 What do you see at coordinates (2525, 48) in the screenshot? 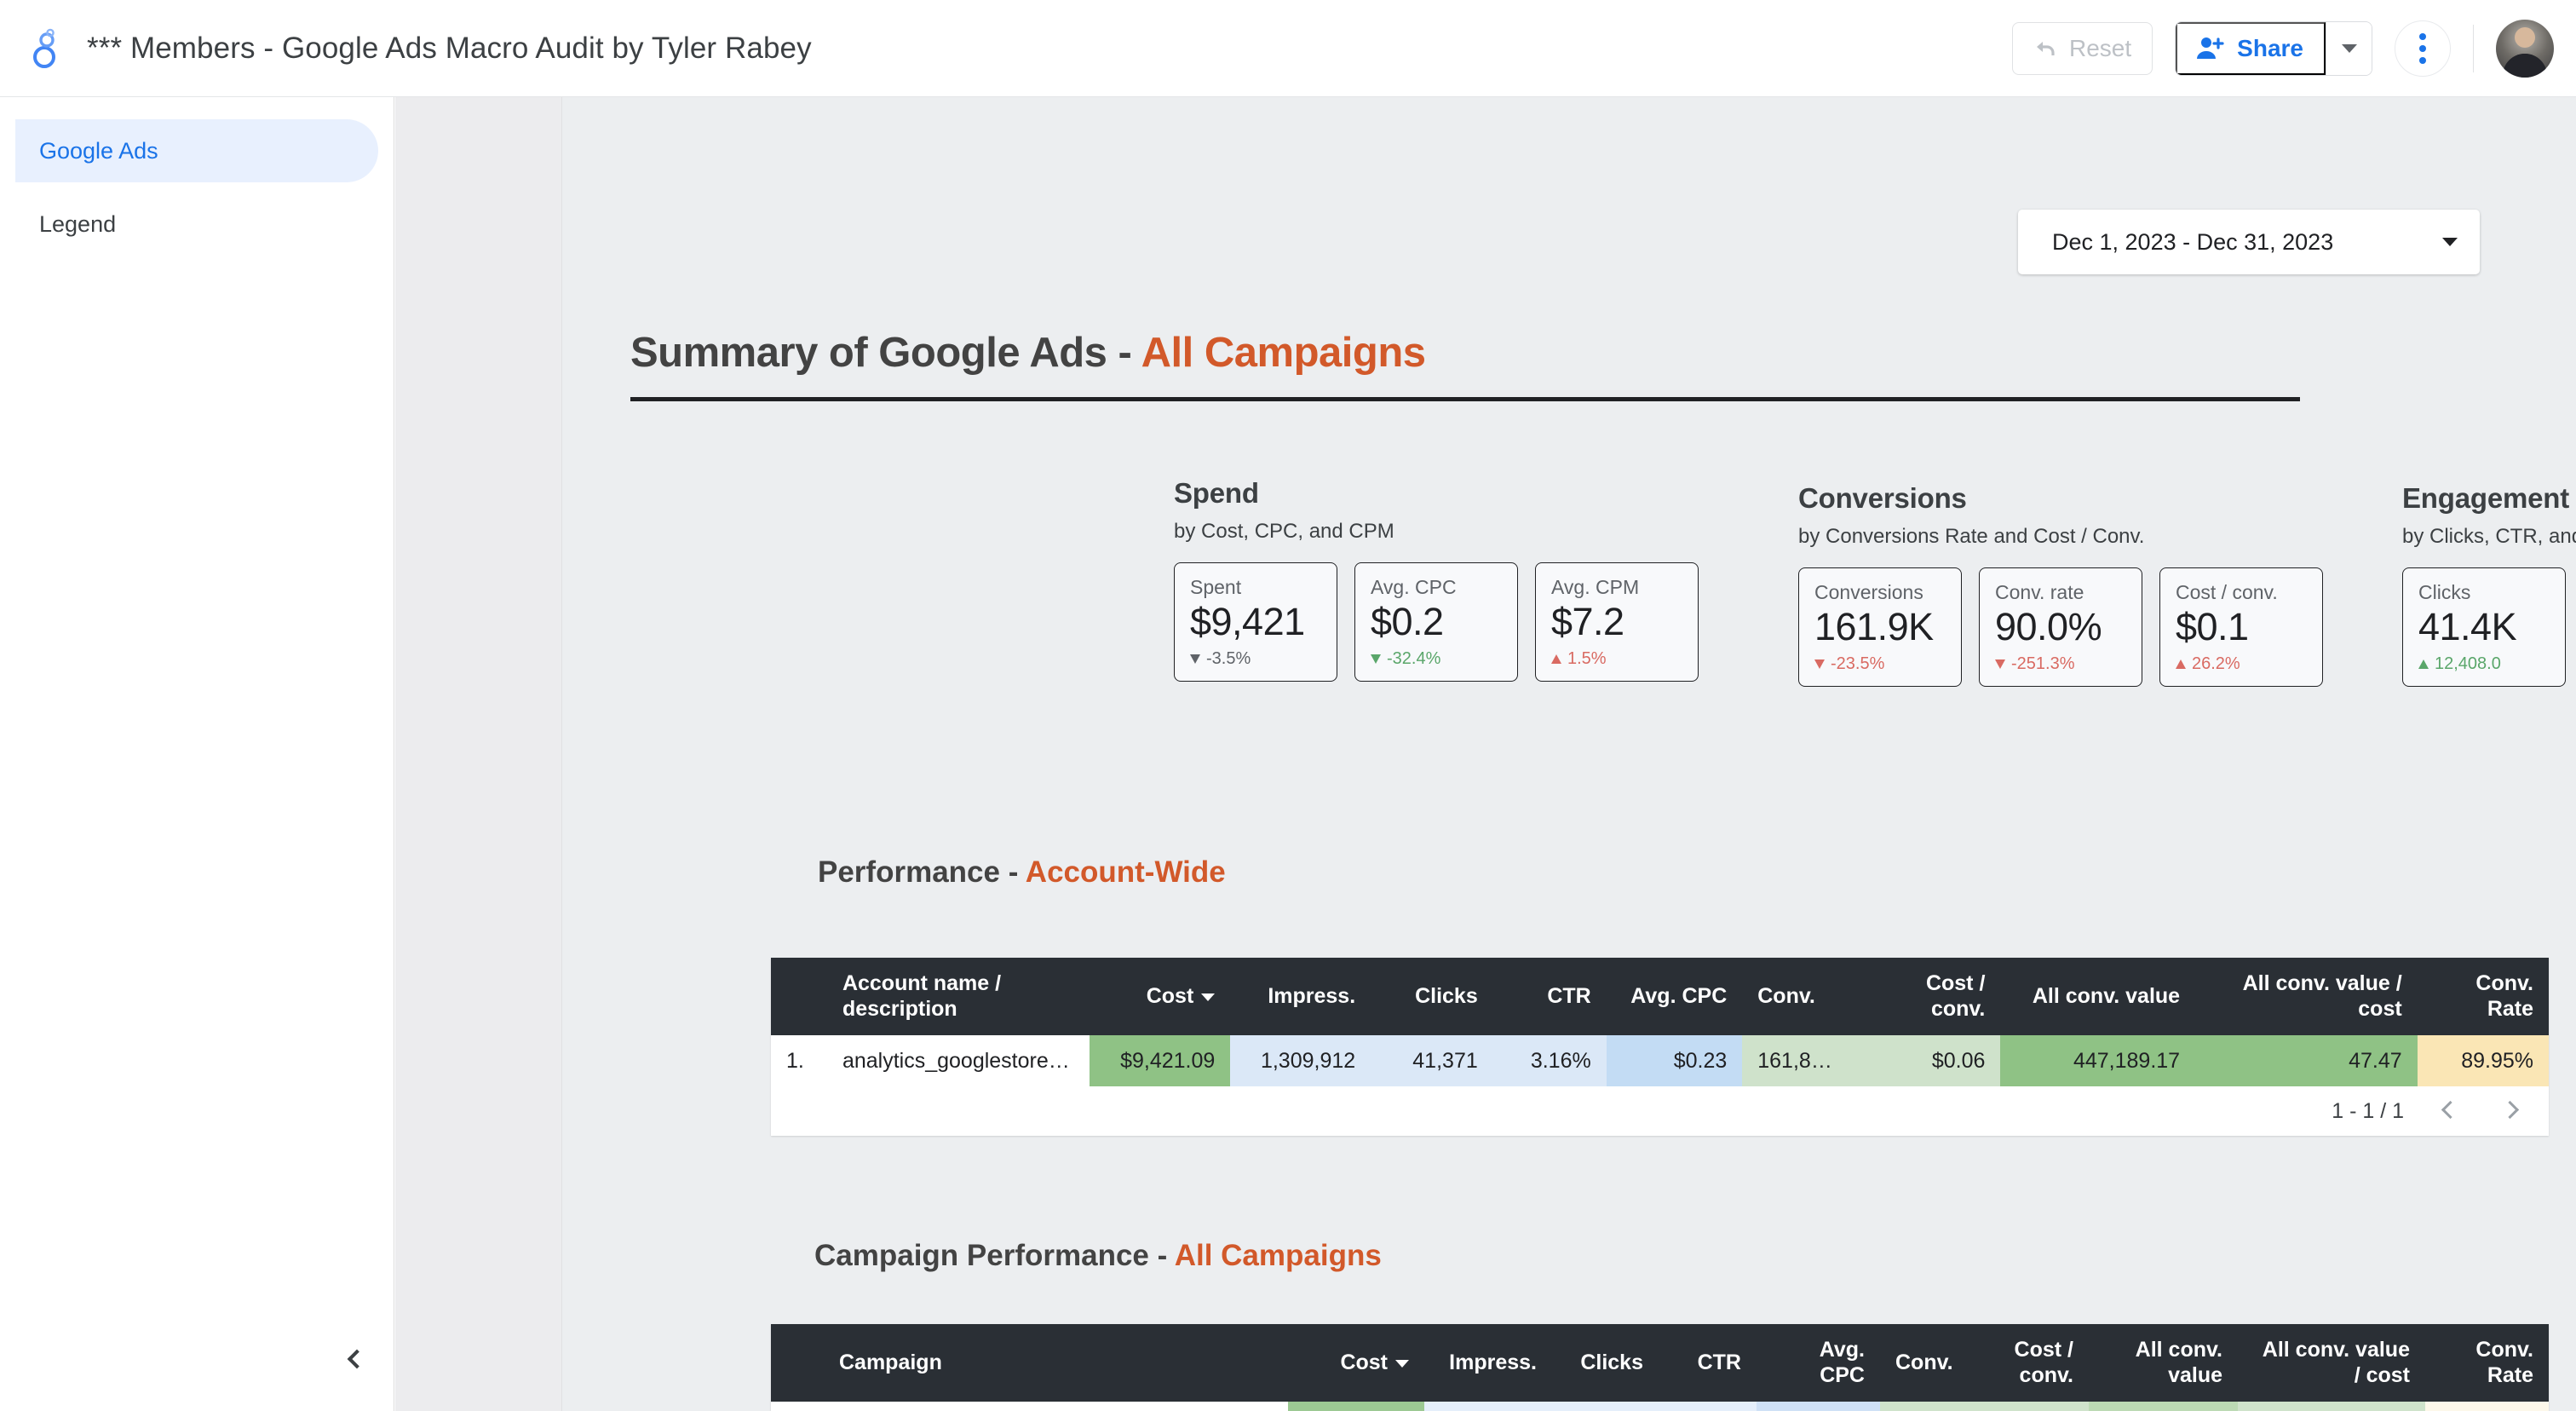
I see `avatar` at bounding box center [2525, 48].